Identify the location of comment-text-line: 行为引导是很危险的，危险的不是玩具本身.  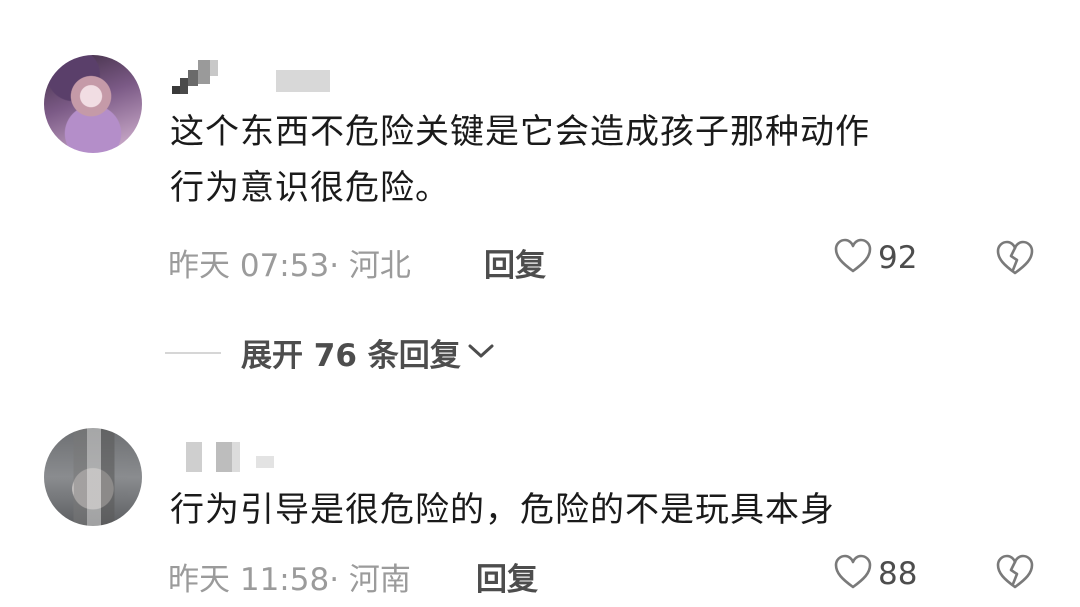
(502, 510).